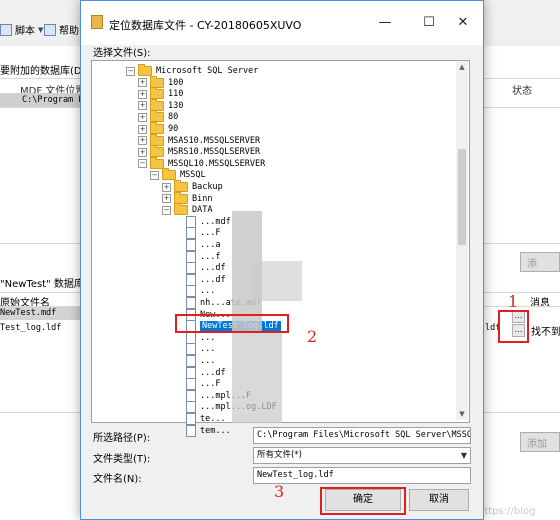 This screenshot has height=520, width=560. What do you see at coordinates (6, 29) in the screenshot?
I see `script-icon` at bounding box center [6, 29].